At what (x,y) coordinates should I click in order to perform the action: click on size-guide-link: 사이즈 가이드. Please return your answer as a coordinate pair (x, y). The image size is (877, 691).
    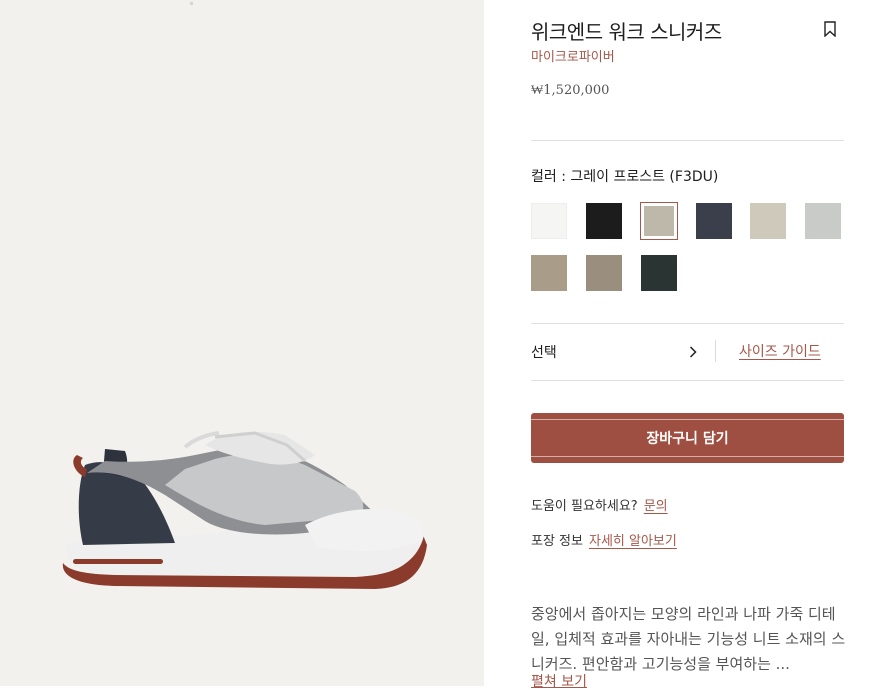
    Looking at the image, I should click on (780, 351).